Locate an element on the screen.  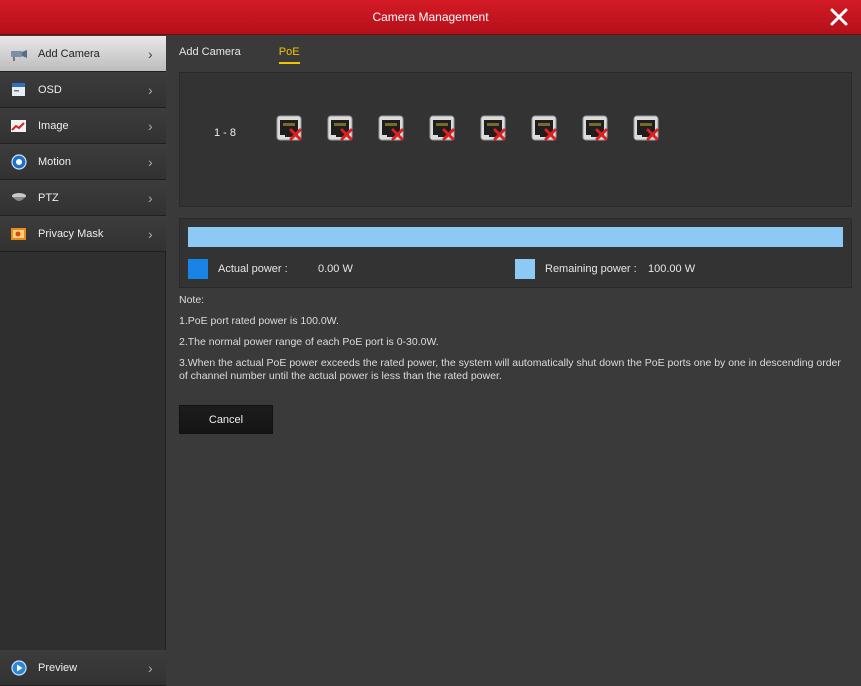
sidebar-item-label: Image is located at coordinates (53, 125).